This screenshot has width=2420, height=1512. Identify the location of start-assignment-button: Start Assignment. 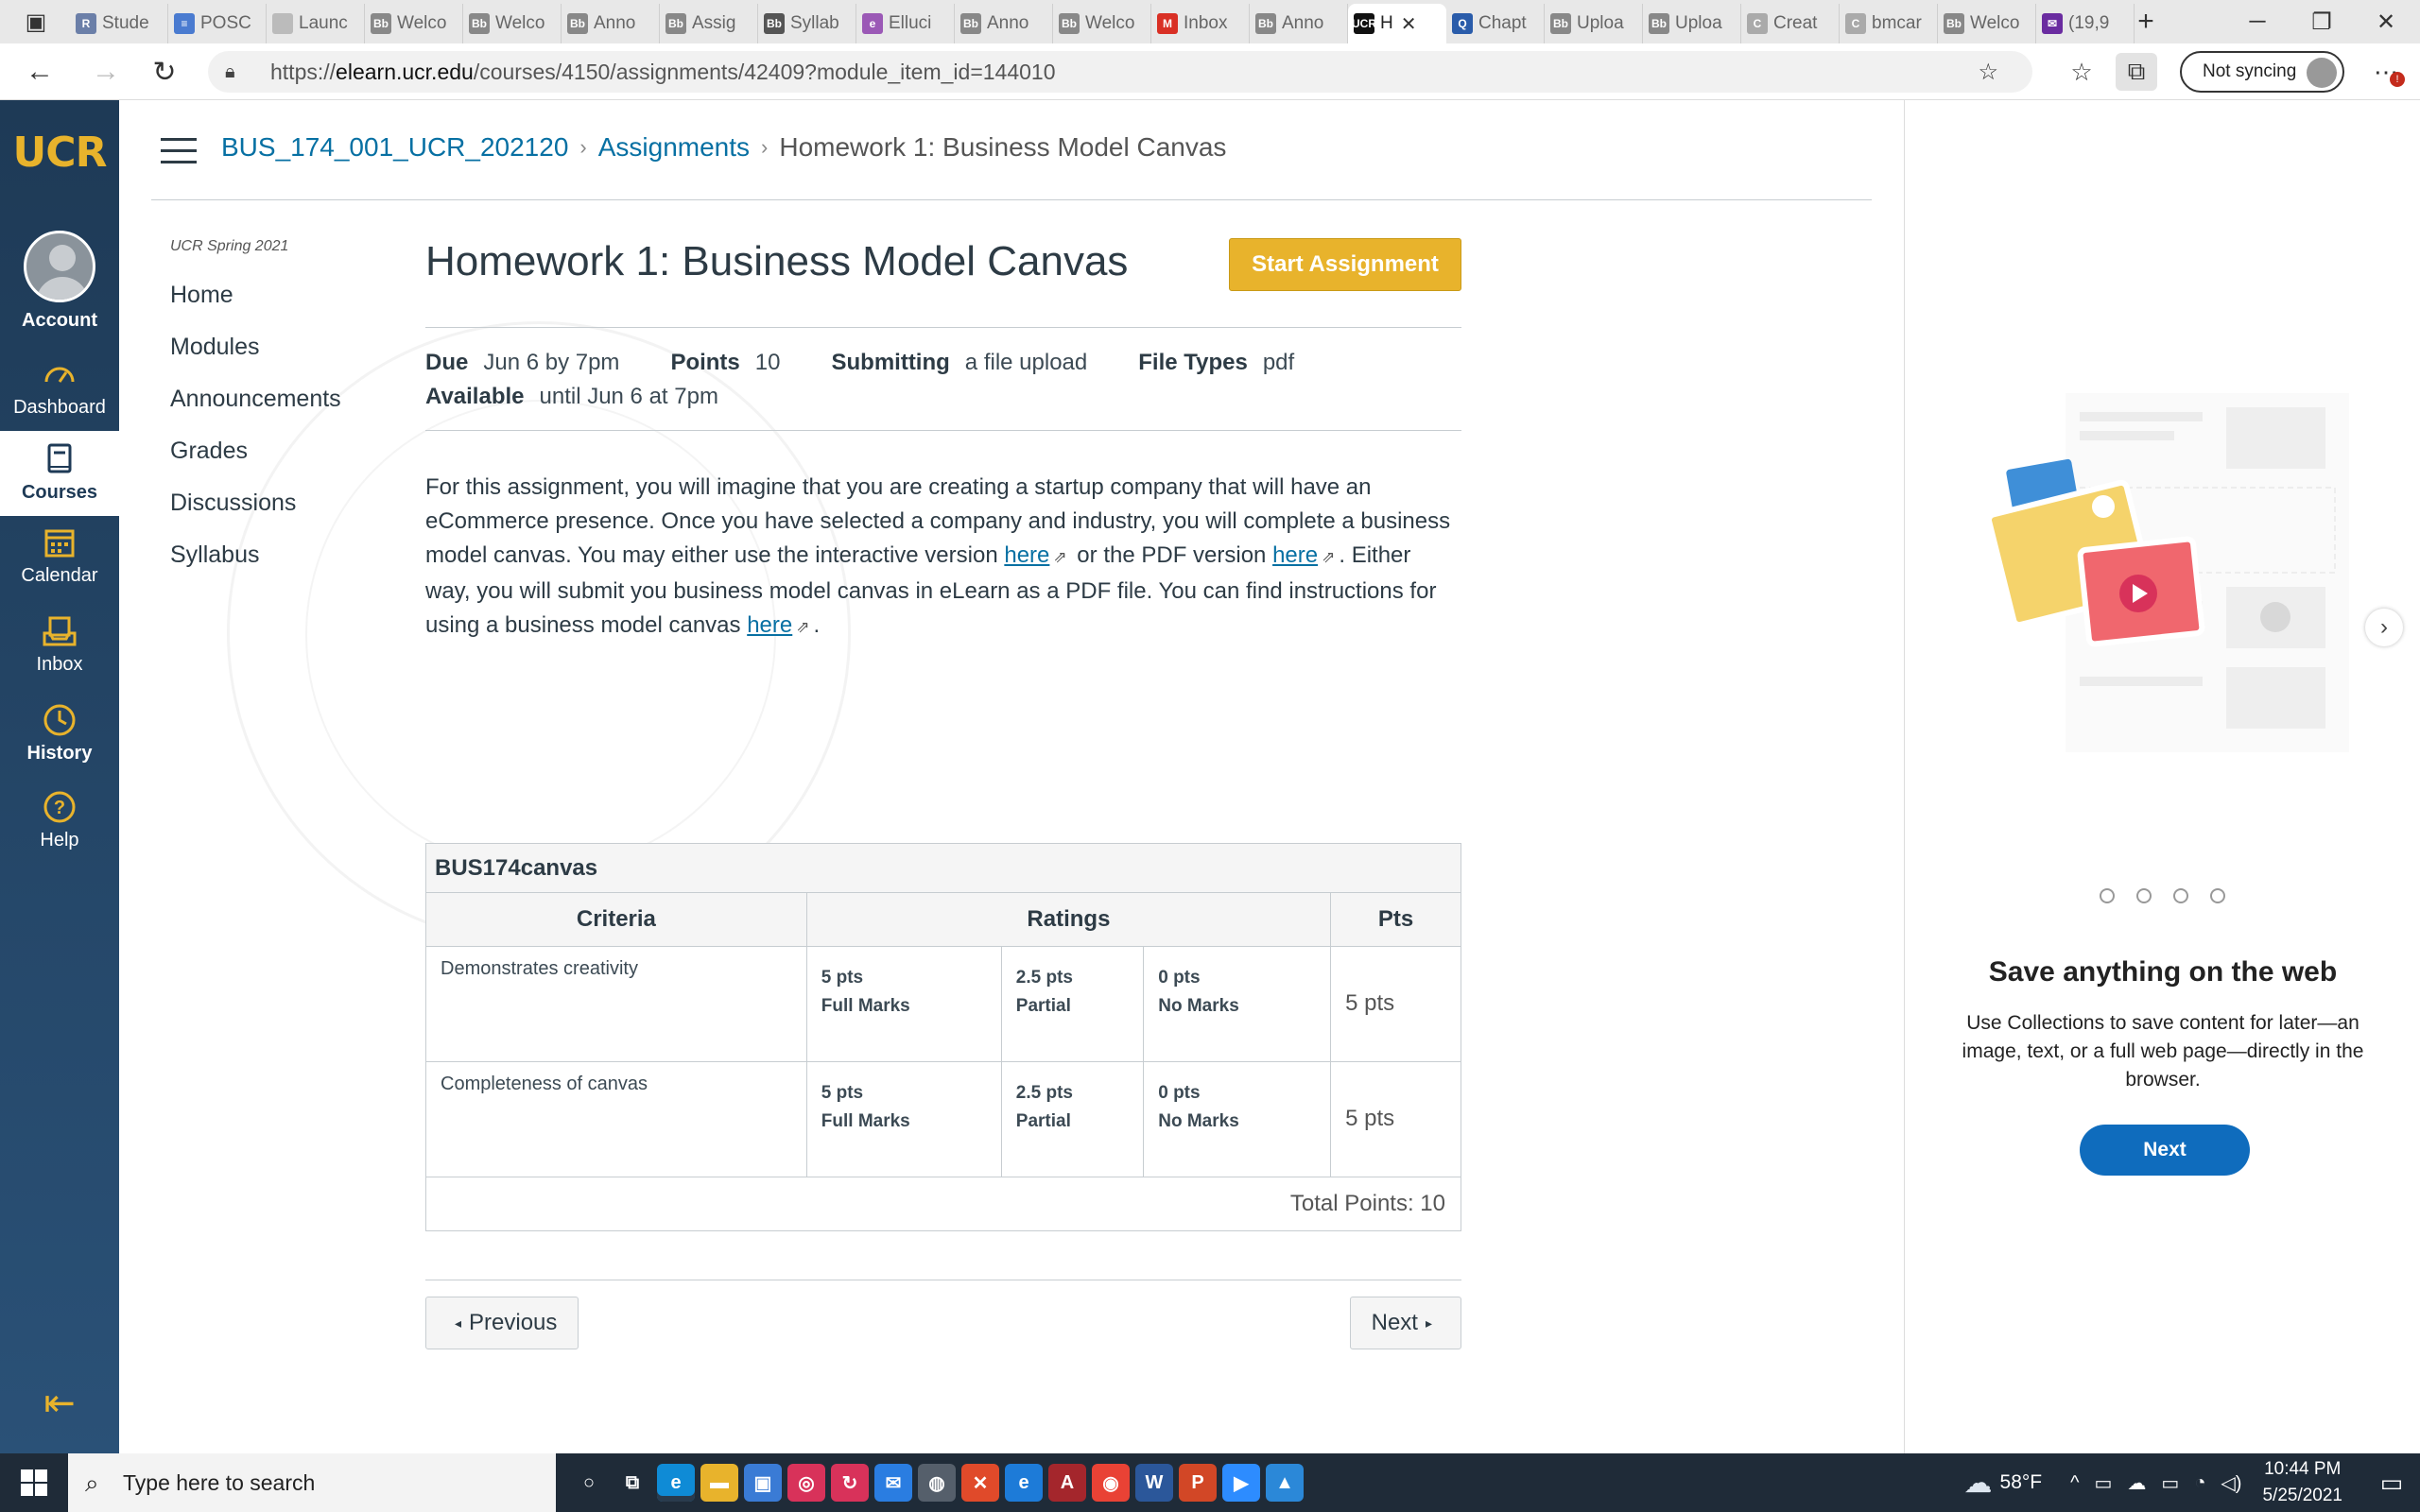
(1345, 264).